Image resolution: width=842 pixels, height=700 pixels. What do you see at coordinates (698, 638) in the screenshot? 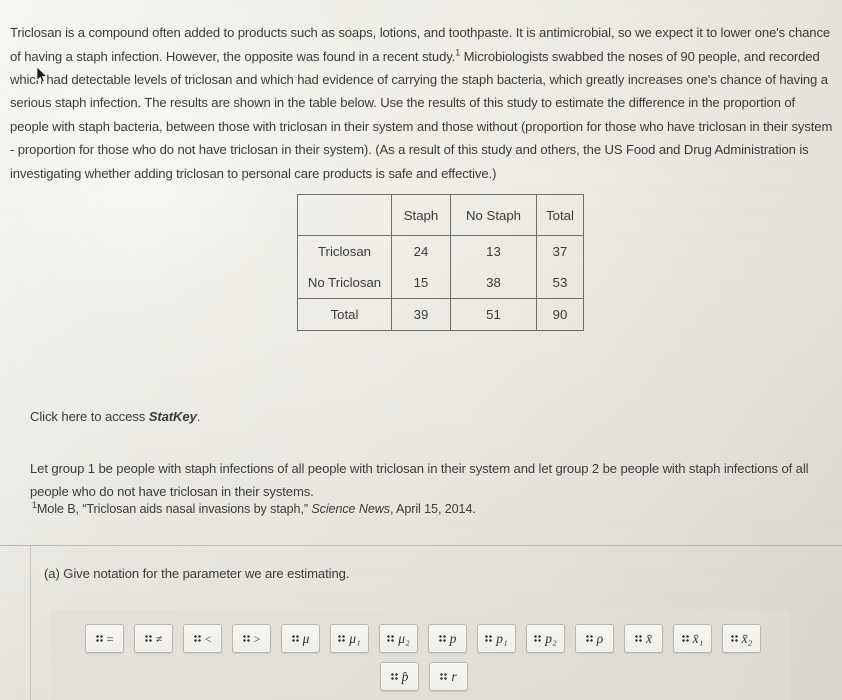
I see `symbol-label-x-bar-1: x̄₁` at bounding box center [698, 638].